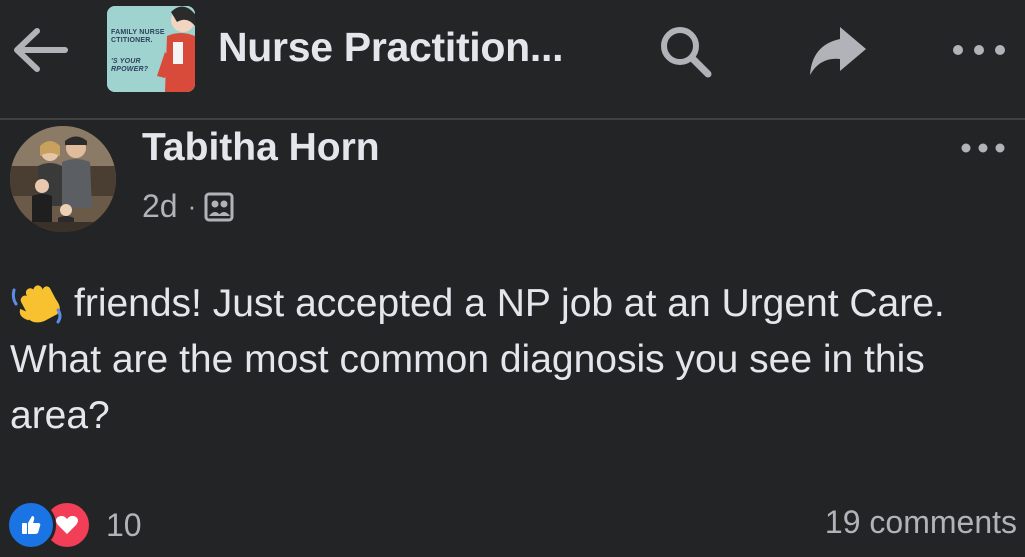  I want to click on thumb-line-4: RPOWER?, so click(130, 69).